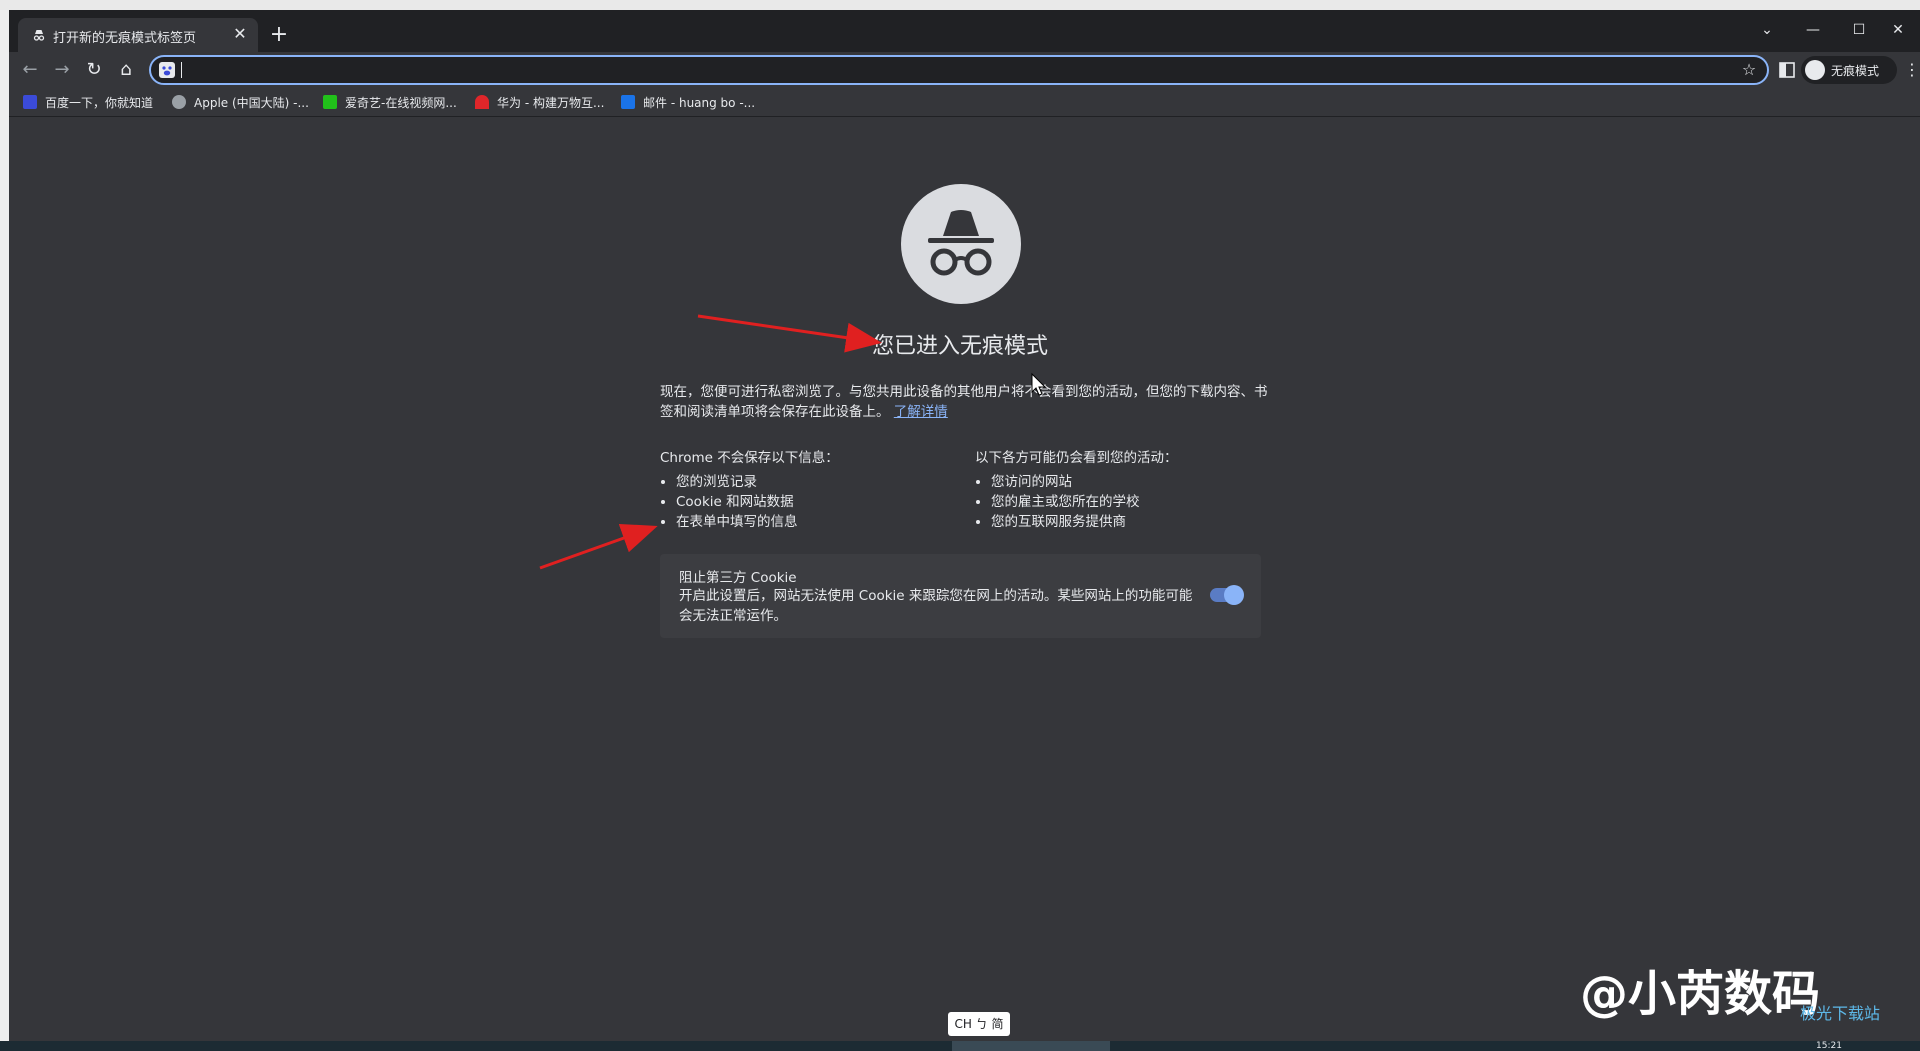 The height and width of the screenshot is (1051, 1920). I want to click on incognito-profile-button: 无痕模式, so click(1849, 70).